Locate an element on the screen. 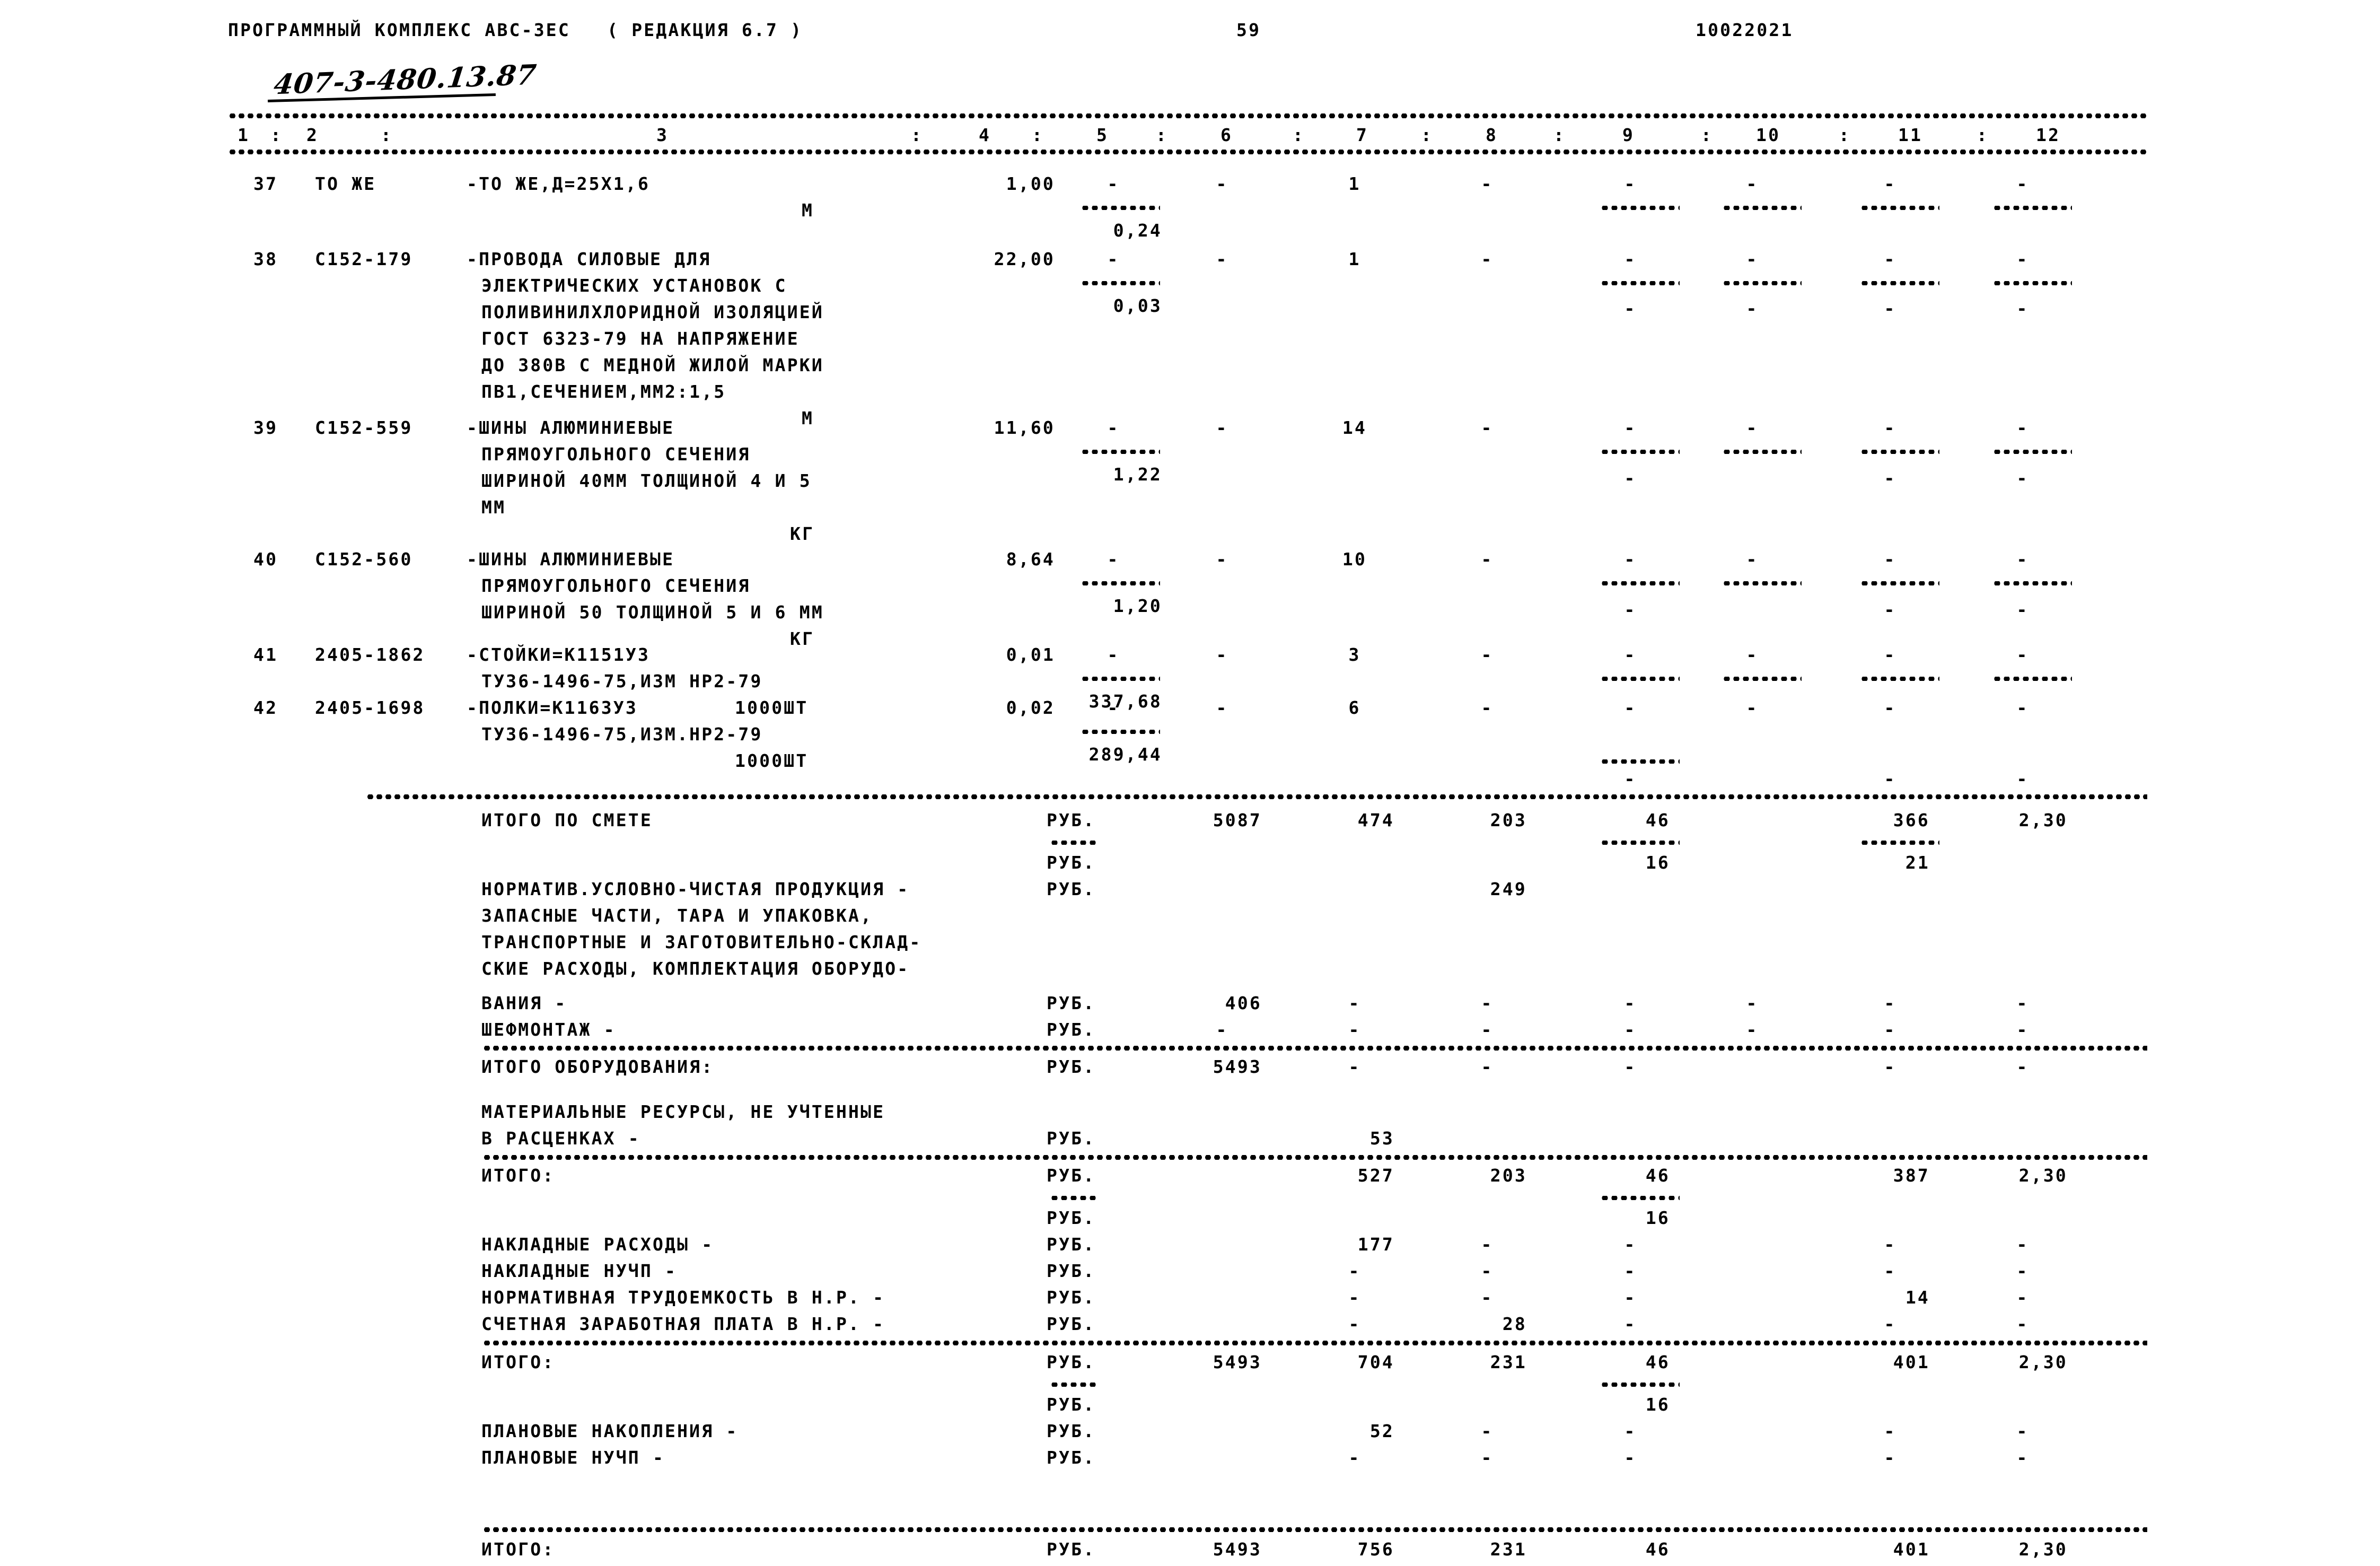  item-desc-line: ТУ36-1496-75,ИЗМ НР2-79 is located at coordinates (622, 681).